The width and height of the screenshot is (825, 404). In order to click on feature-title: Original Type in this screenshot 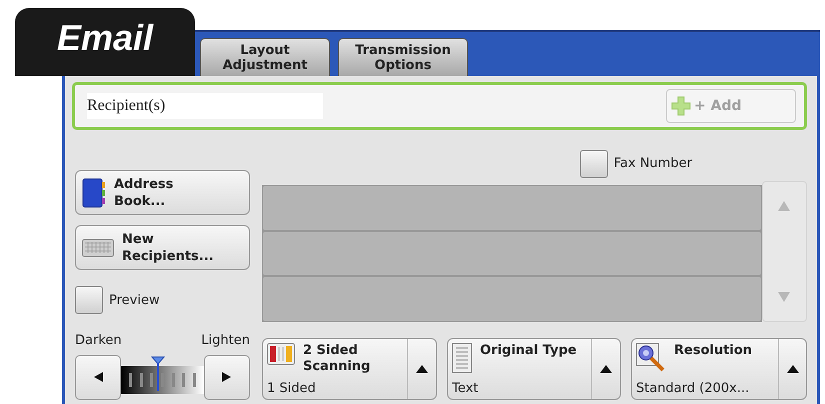, I will do `click(529, 351)`.